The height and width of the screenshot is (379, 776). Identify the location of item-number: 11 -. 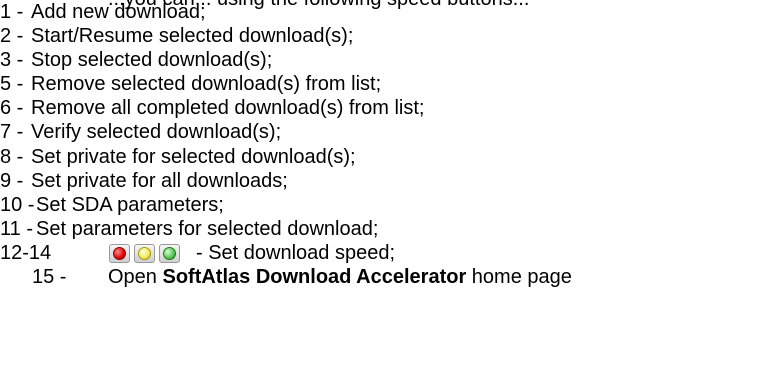
(16, 229).